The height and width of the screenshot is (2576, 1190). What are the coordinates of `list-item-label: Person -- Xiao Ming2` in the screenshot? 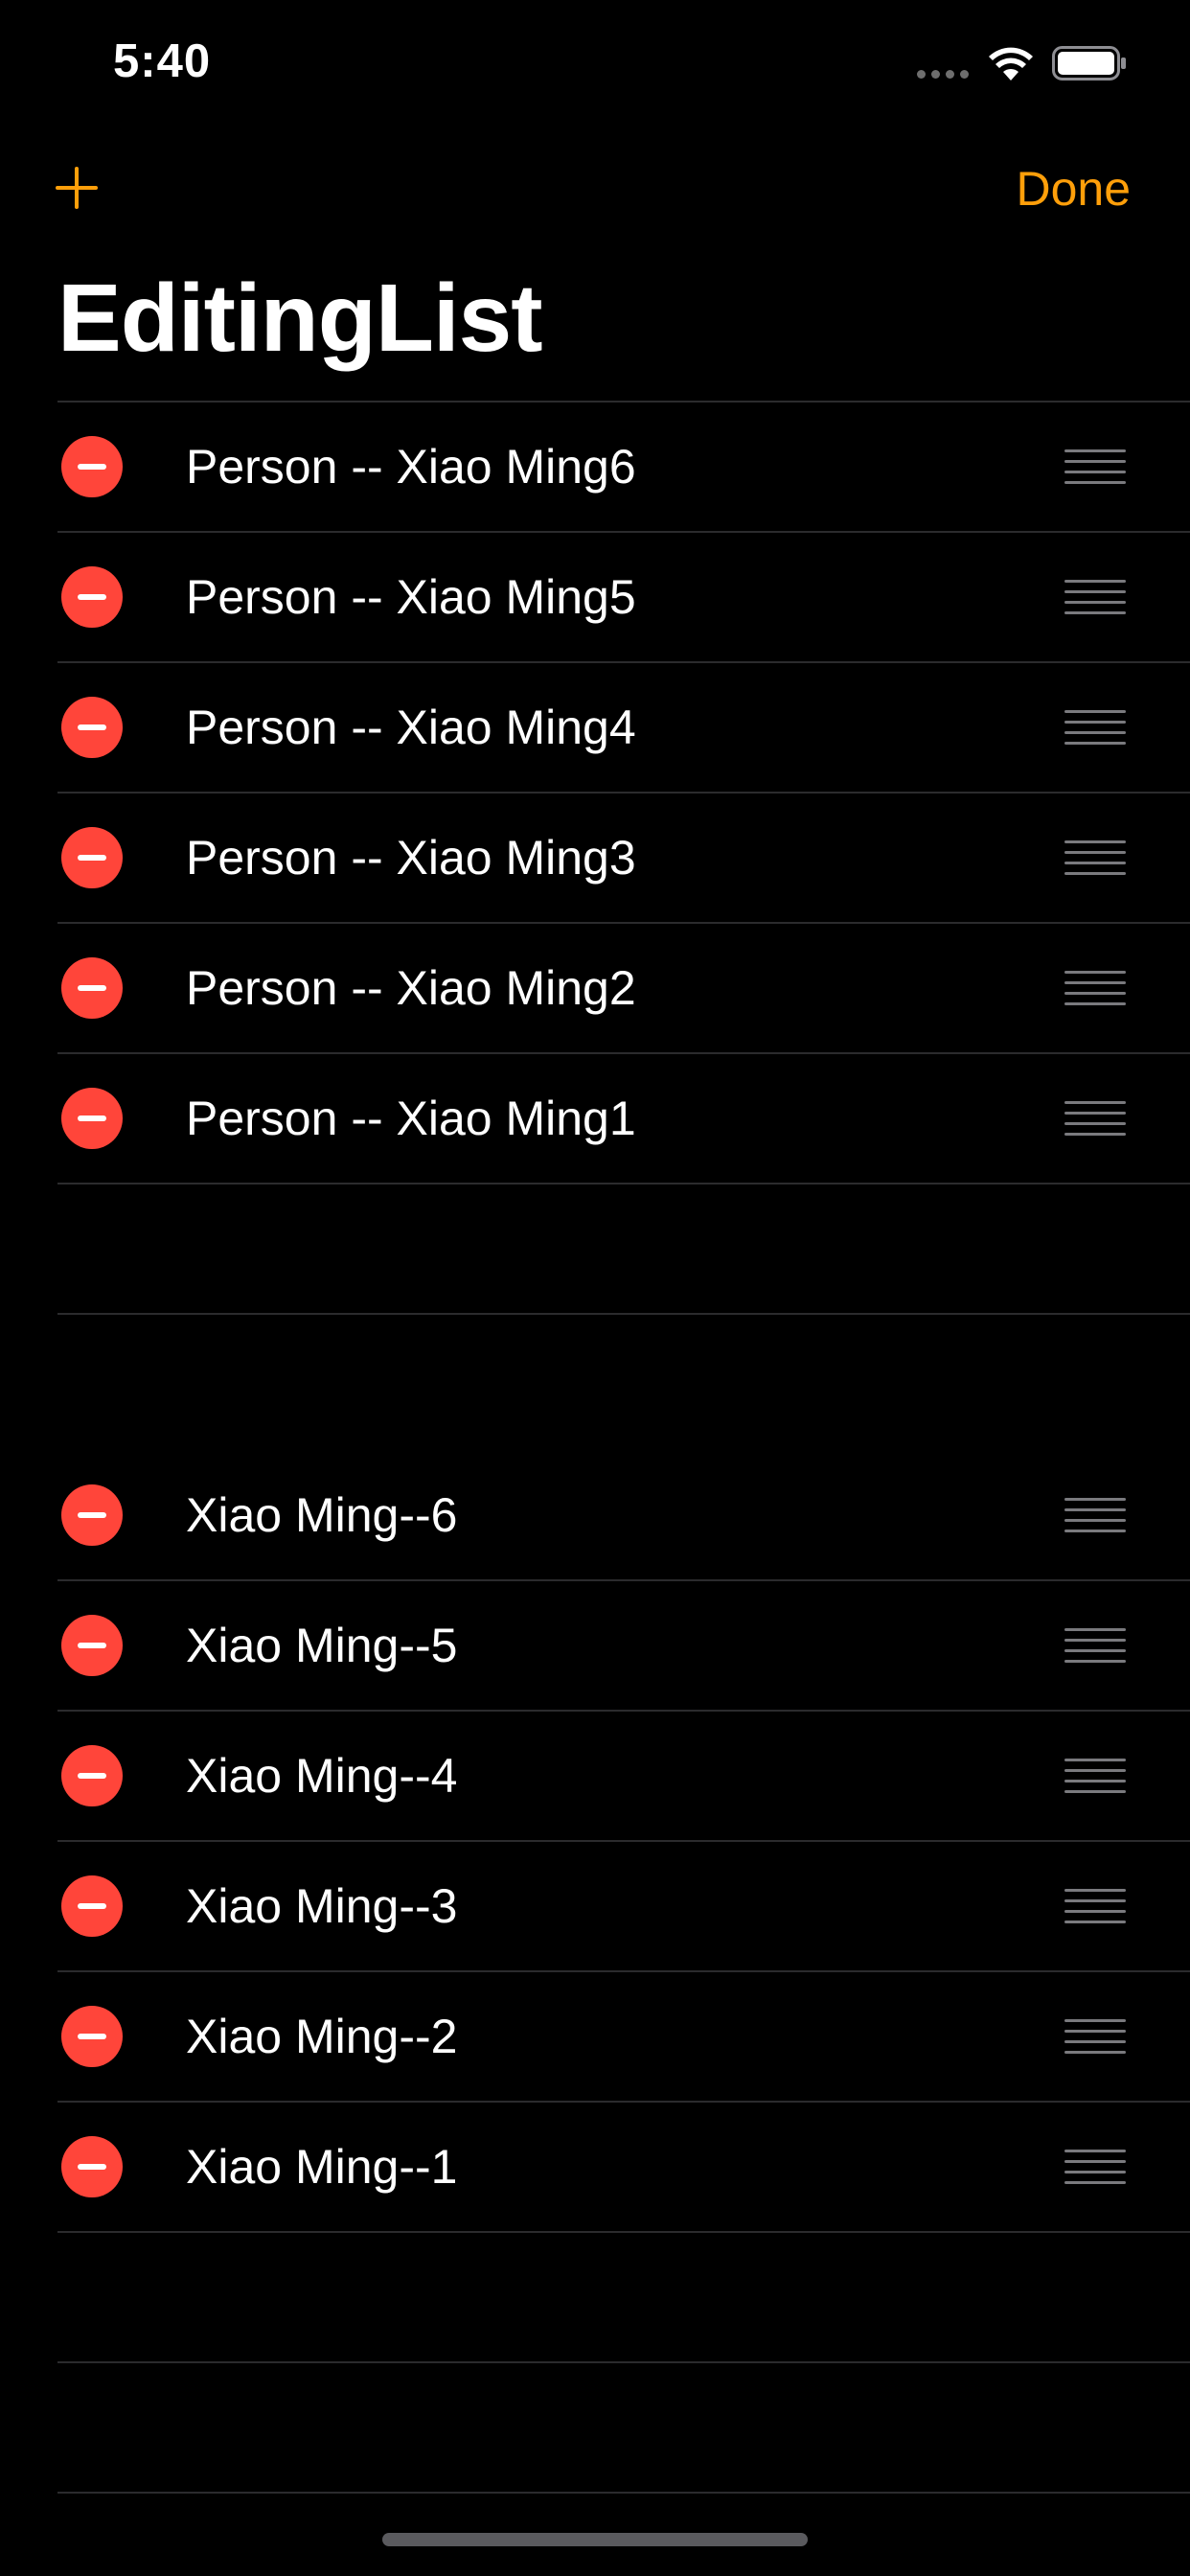 It's located at (411, 988).